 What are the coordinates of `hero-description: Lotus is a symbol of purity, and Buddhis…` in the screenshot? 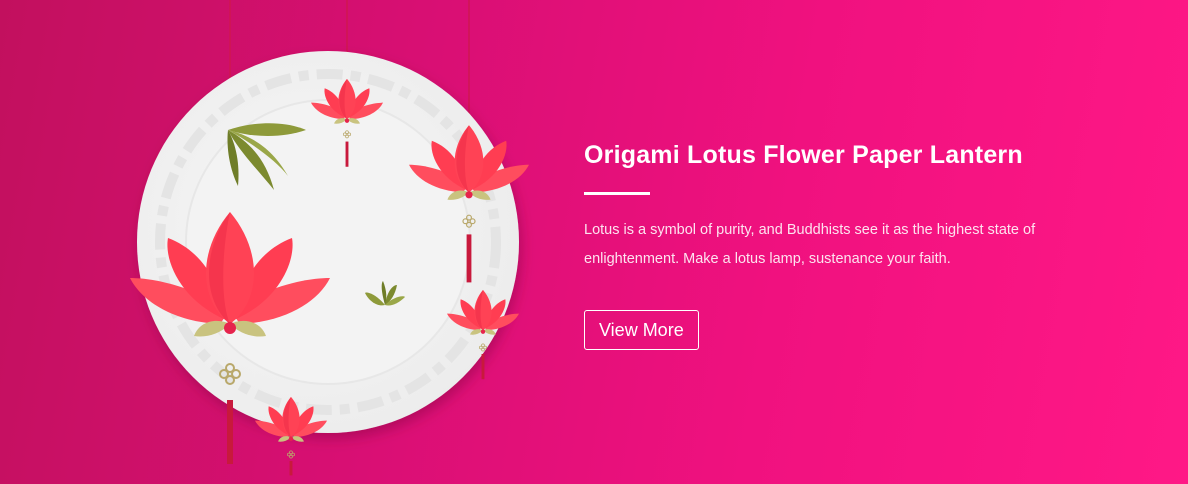 It's located at (810, 244).